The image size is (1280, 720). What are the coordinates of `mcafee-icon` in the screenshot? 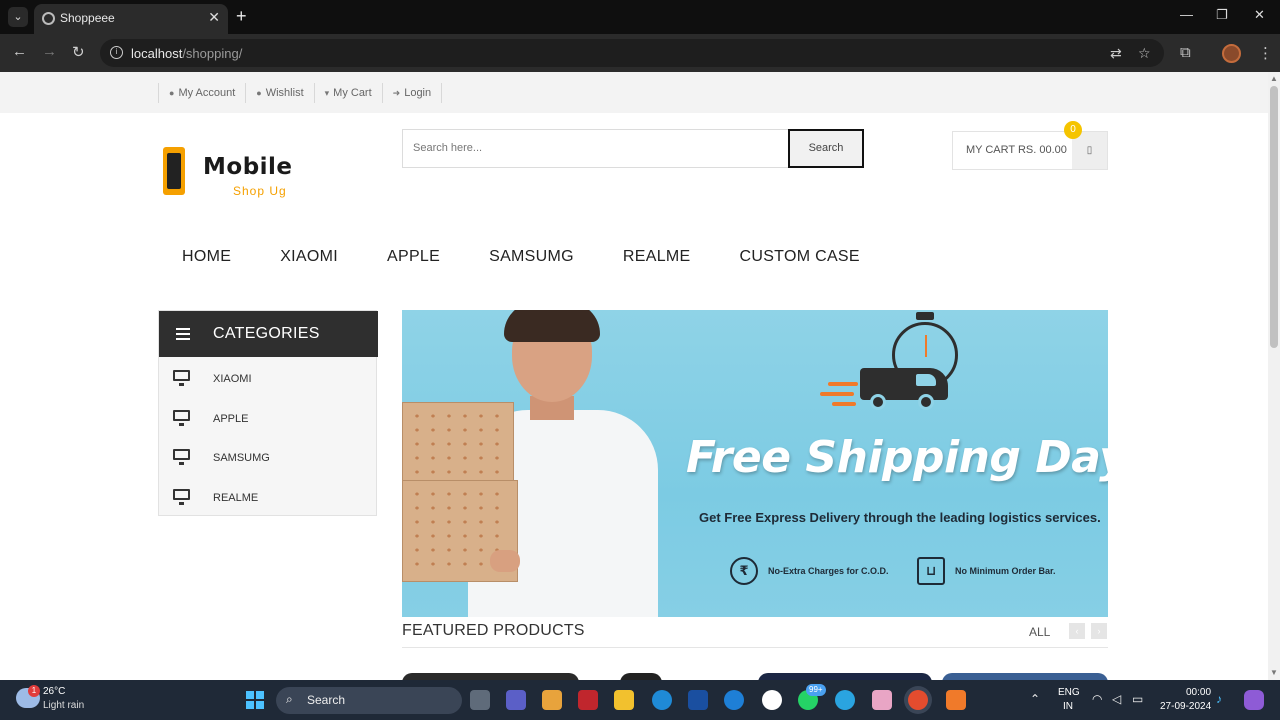 It's located at (588, 700).